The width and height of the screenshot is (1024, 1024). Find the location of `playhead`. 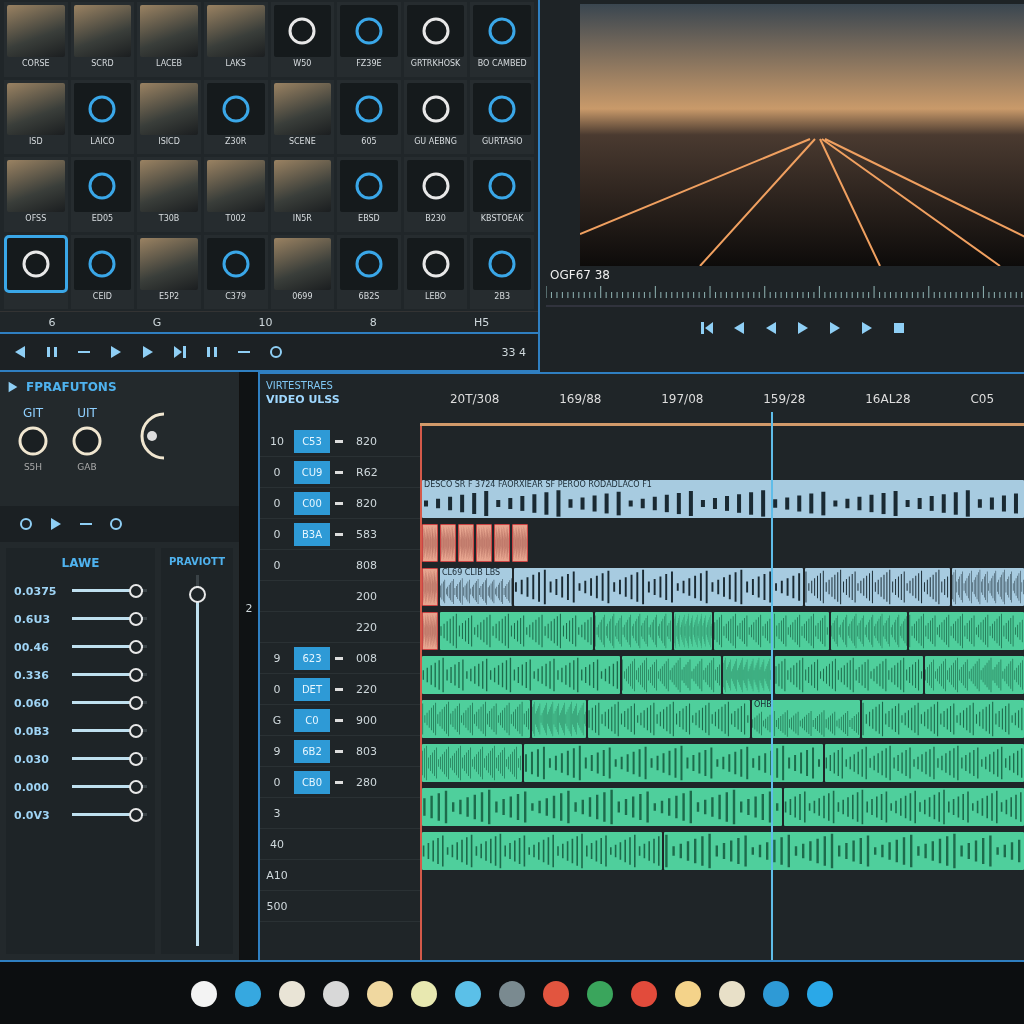

playhead is located at coordinates (772, 686).